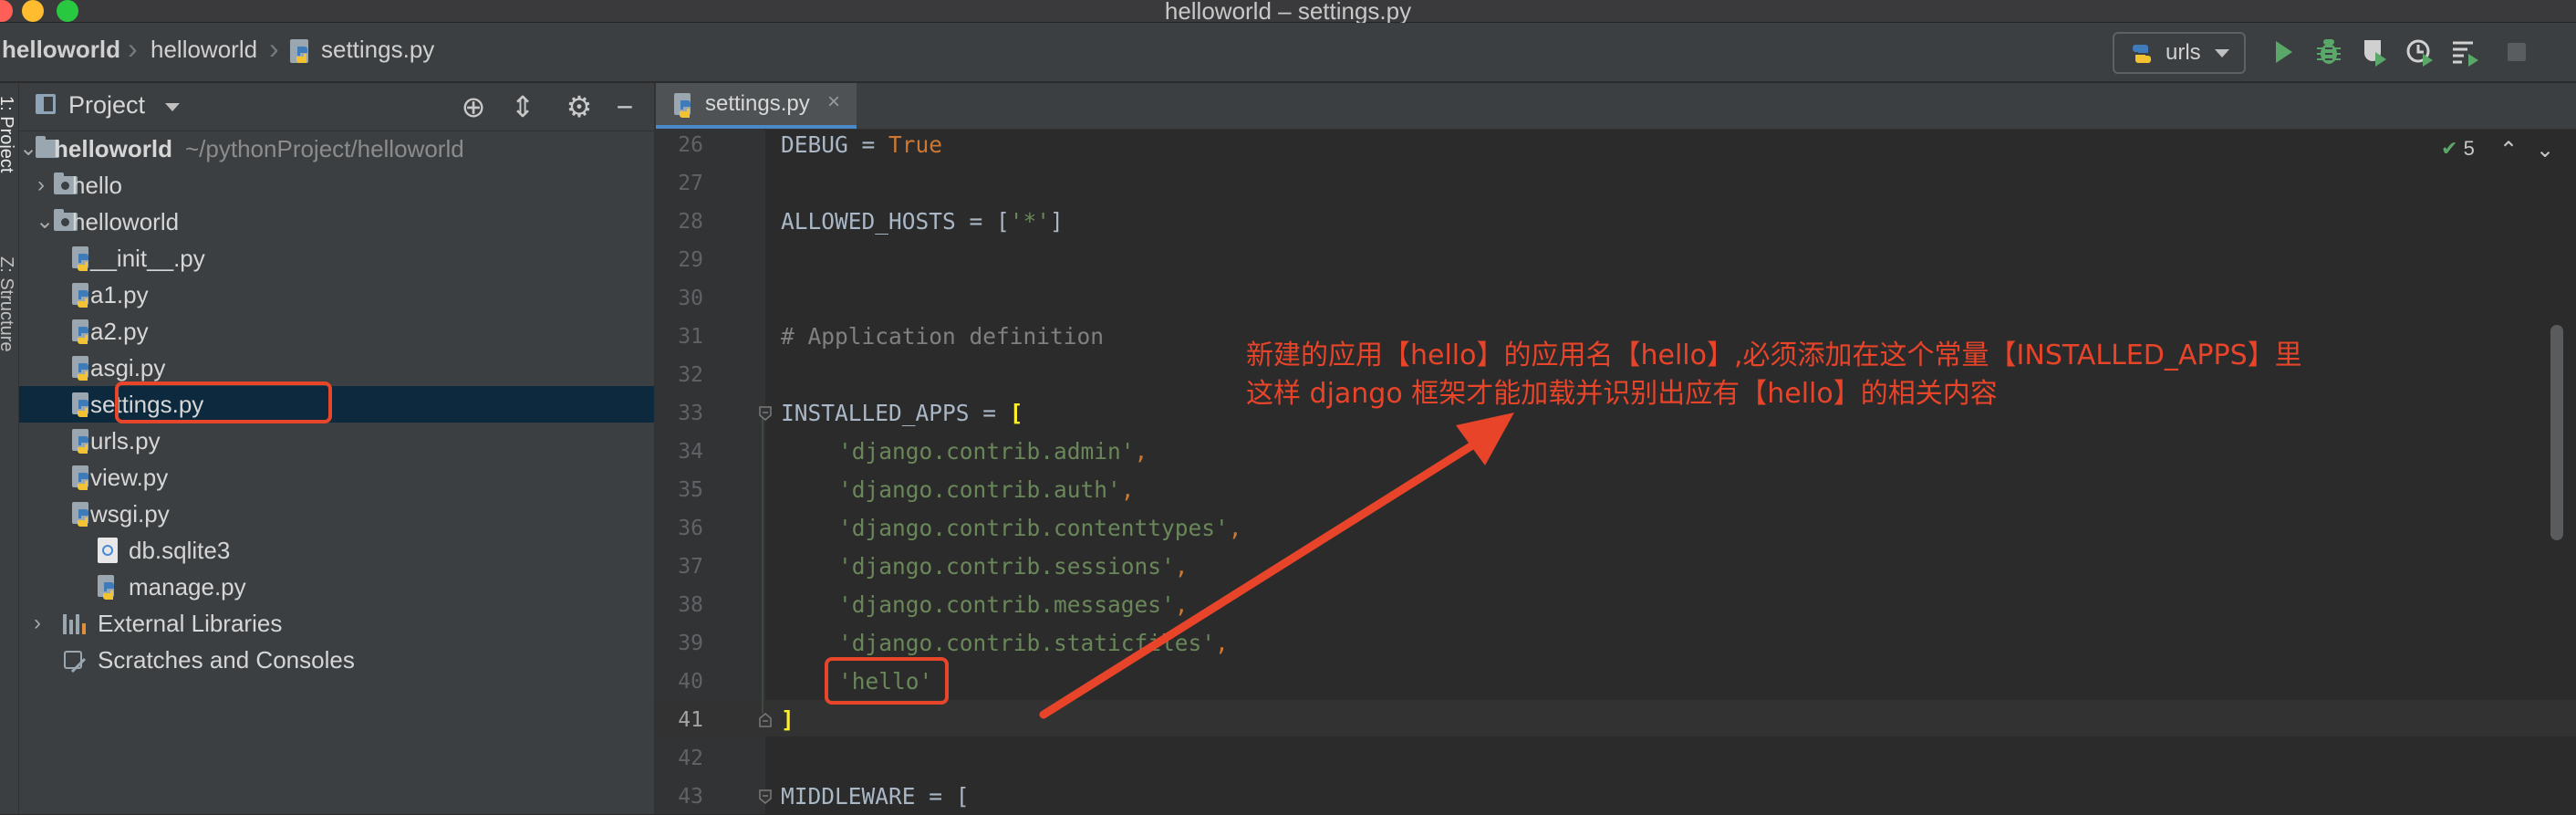 The width and height of the screenshot is (2576, 815). I want to click on annotation-arrow-shaft, so click(1265, 575).